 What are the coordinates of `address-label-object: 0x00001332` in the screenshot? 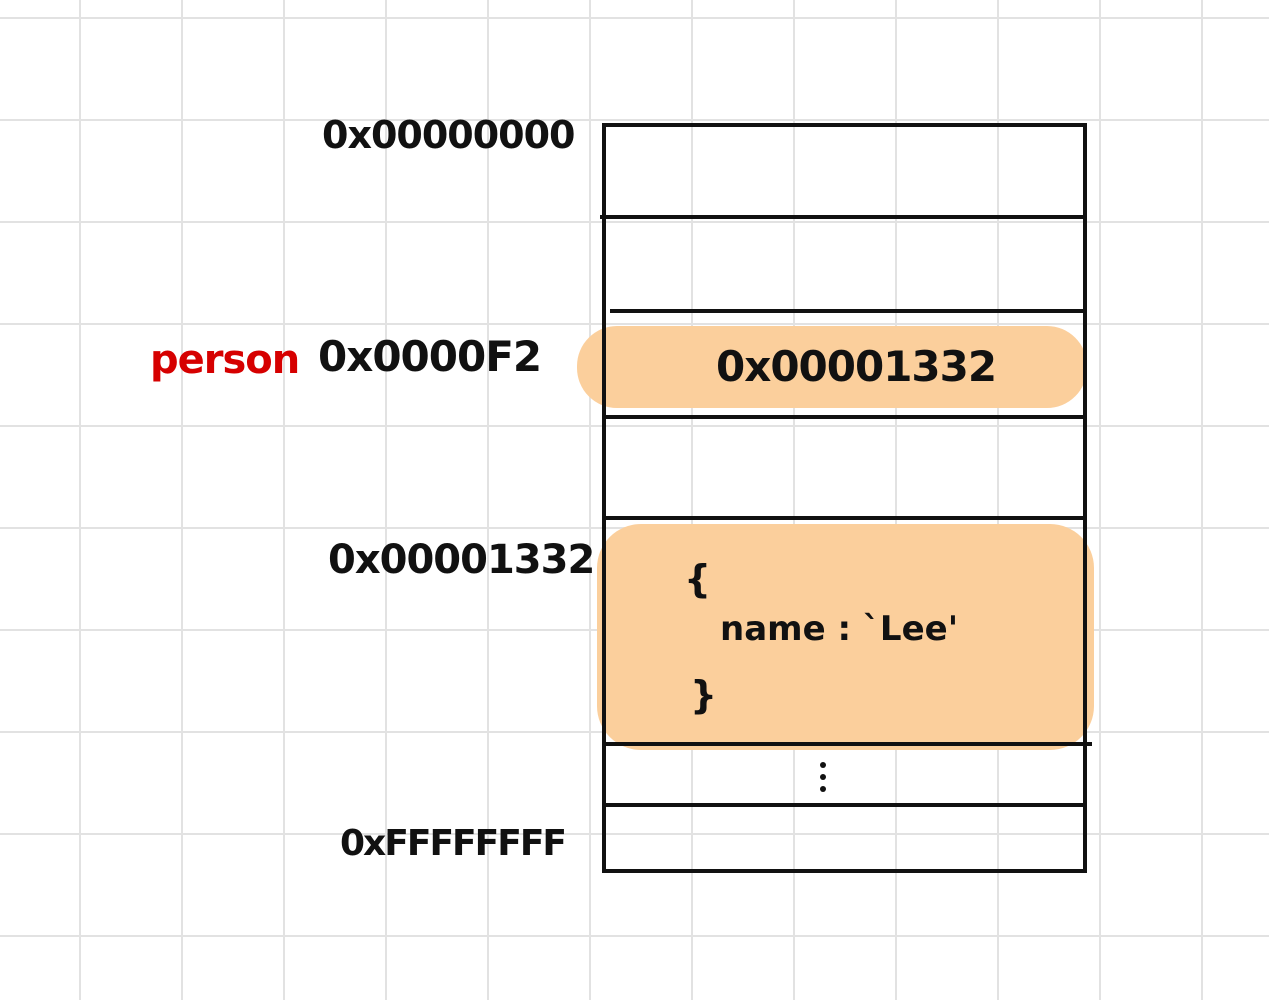 It's located at (461, 560).